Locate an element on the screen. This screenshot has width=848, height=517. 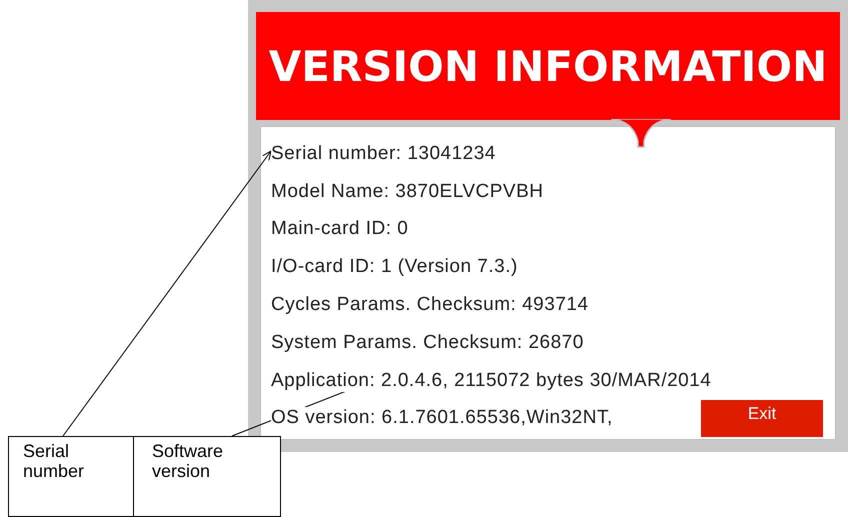
exit-button: Exit is located at coordinates (762, 418).